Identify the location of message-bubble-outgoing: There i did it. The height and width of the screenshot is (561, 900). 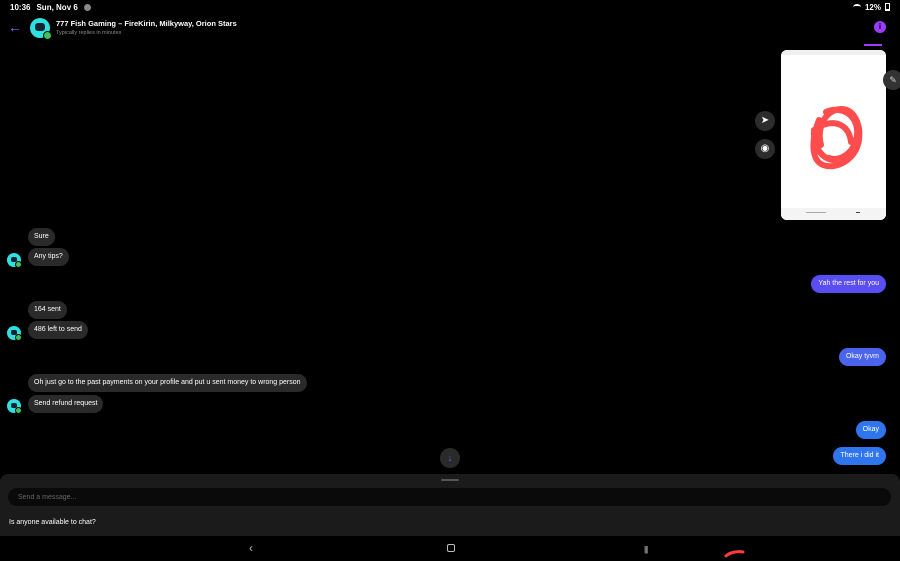
(859, 456).